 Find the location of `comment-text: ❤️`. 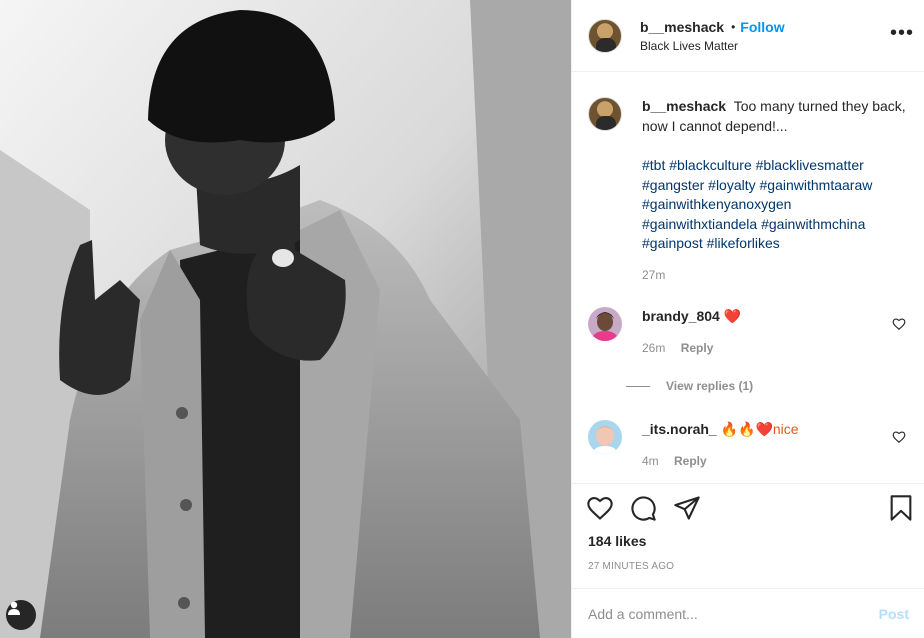

comment-text: ❤️ is located at coordinates (732, 316).